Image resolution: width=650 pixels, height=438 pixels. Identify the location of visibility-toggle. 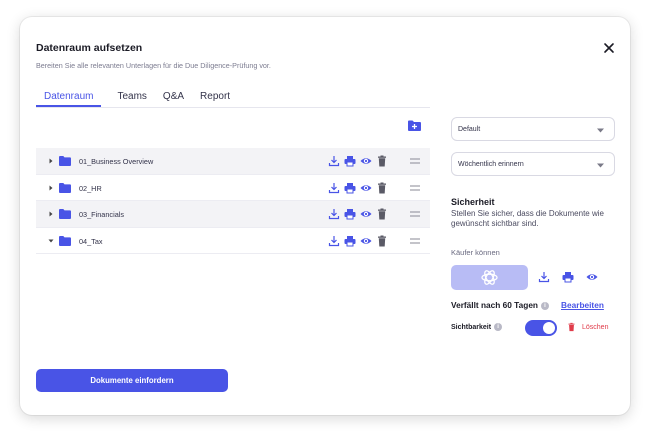
(541, 328).